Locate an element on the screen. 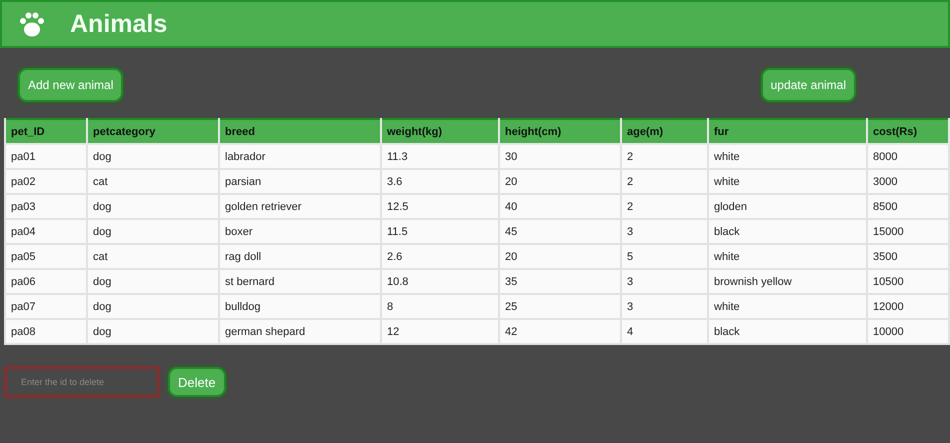 The image size is (950, 443). table-cell: 10000 is located at coordinates (908, 331).